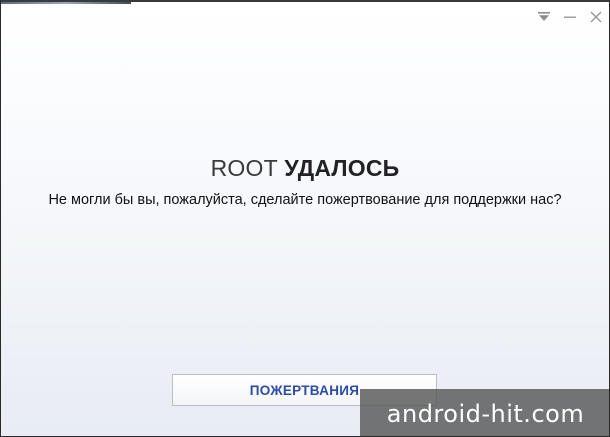  I want to click on close-icon, so click(596, 17).